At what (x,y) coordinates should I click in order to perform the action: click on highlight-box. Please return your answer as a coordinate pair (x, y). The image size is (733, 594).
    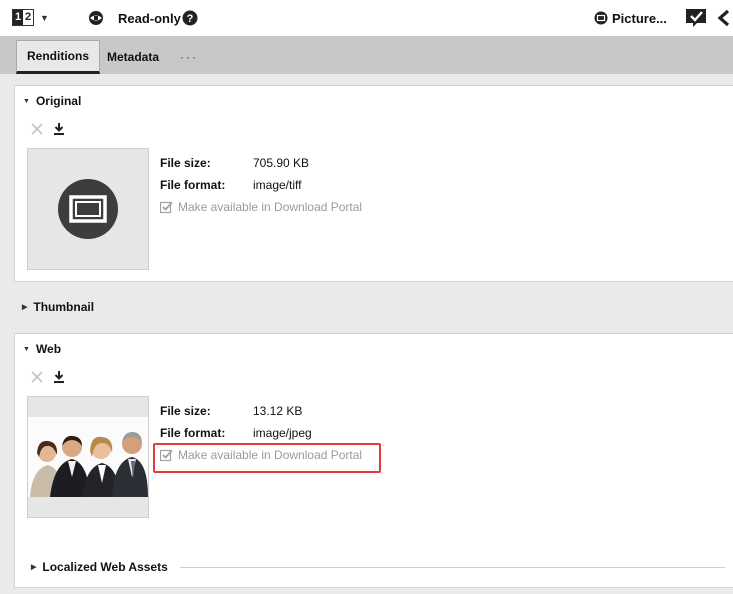
    Looking at the image, I should click on (267, 458).